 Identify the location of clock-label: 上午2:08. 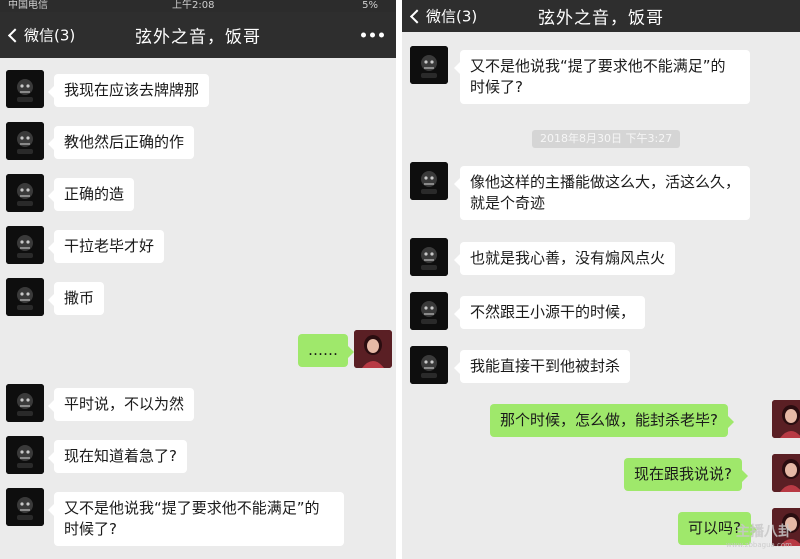
(193, 5).